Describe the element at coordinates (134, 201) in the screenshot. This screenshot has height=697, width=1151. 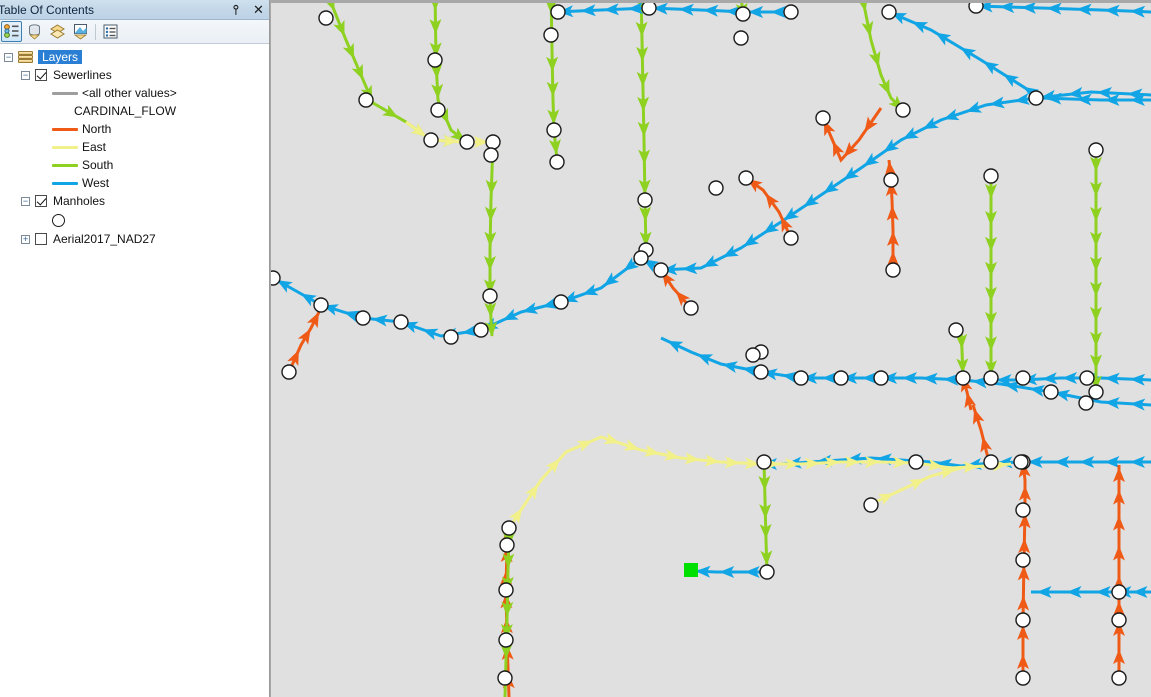
I see `tree-item-manholes: − Manholes` at that location.